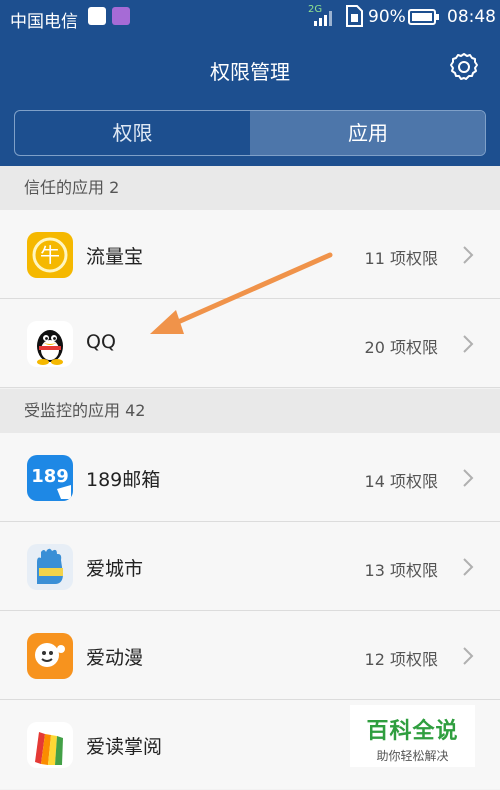  What do you see at coordinates (423, 17) in the screenshot?
I see `battery-icon` at bounding box center [423, 17].